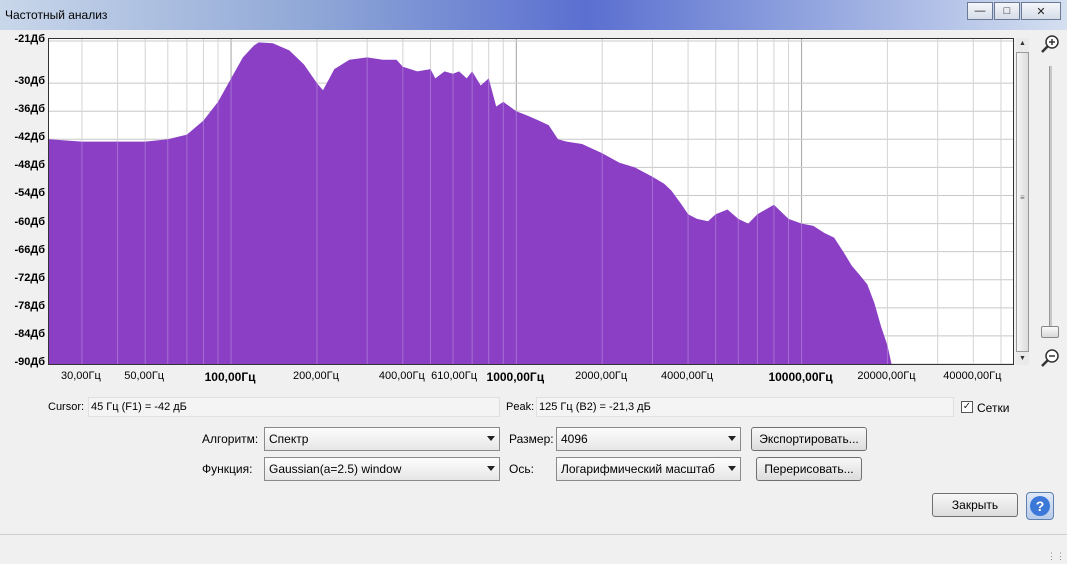 The width and height of the screenshot is (1067, 564). I want to click on x-tick-label: 50,00Гц, so click(144, 376).